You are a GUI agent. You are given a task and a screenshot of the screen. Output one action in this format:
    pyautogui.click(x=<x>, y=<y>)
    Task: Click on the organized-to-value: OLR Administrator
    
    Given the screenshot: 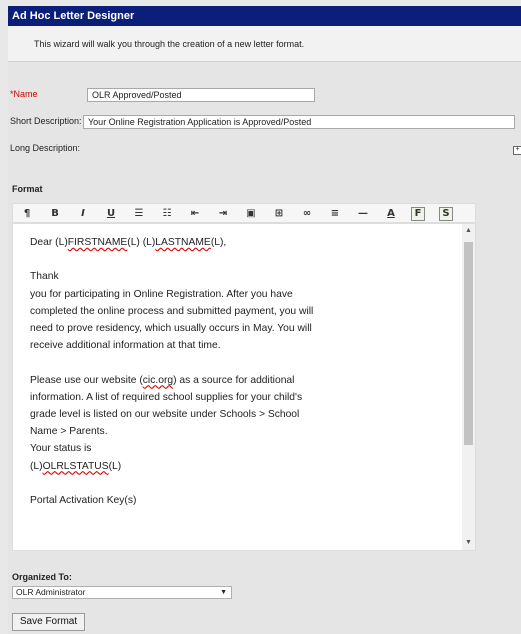 What is the action you would take?
    pyautogui.click(x=51, y=592)
    